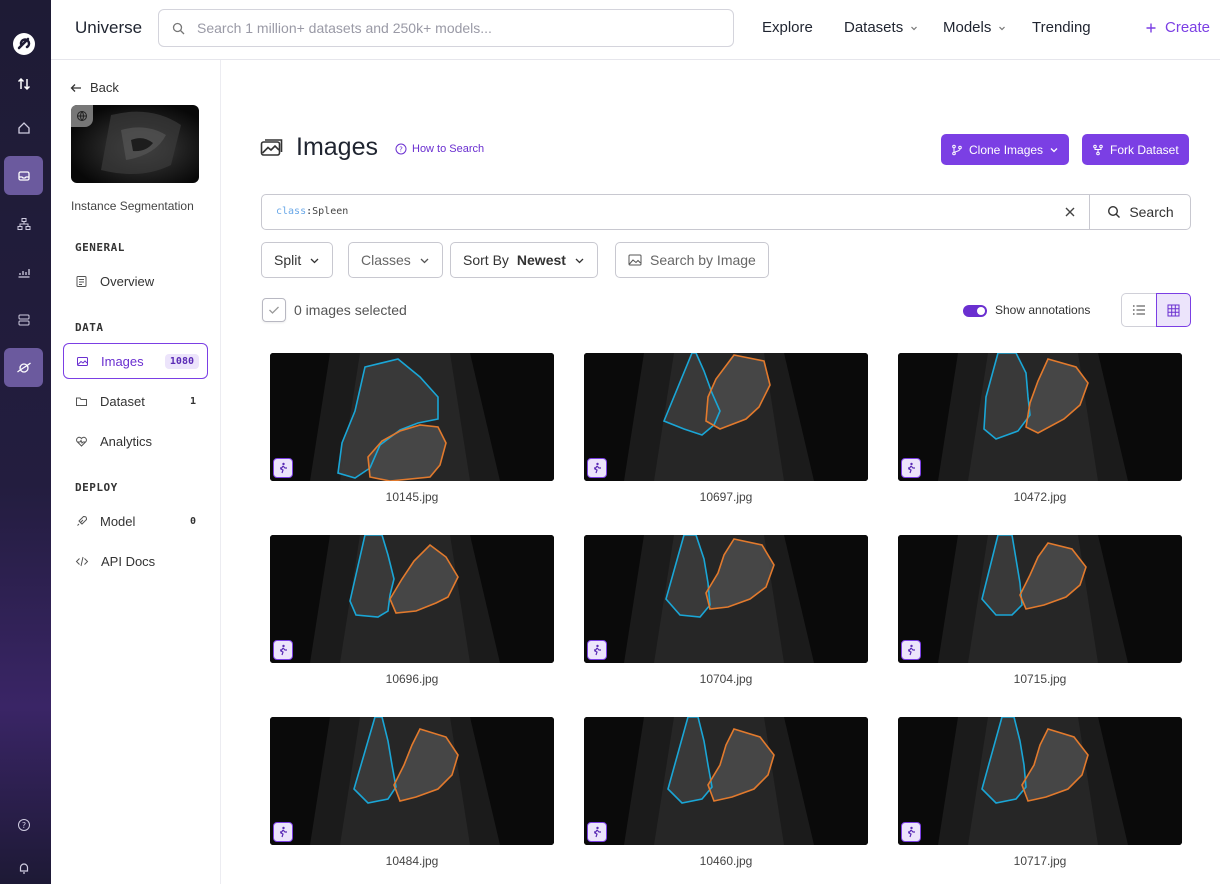 The width and height of the screenshot is (1220, 887). What do you see at coordinates (726, 497) in the screenshot?
I see `image-filename: 10697.jpg` at bounding box center [726, 497].